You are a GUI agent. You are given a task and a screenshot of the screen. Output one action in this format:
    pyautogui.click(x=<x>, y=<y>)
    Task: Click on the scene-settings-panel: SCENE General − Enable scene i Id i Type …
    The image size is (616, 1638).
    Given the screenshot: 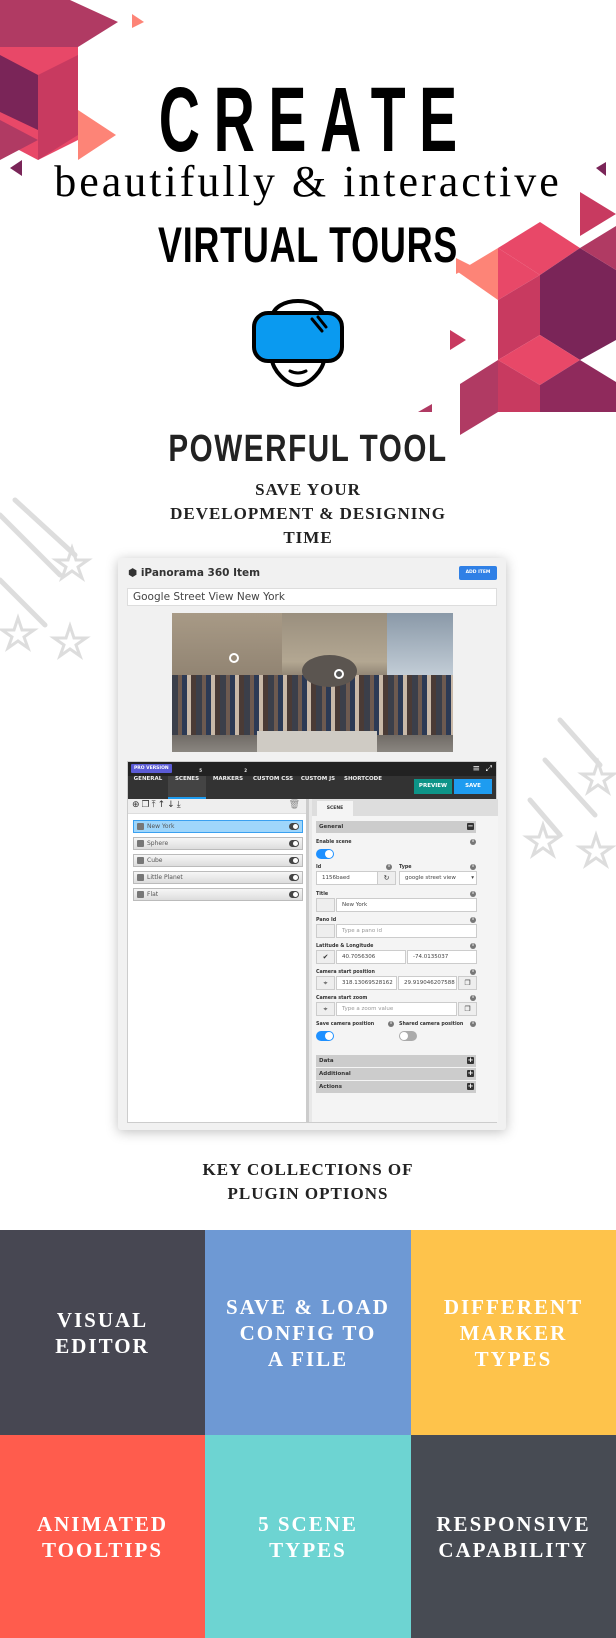 What is the action you would take?
    pyautogui.click(x=405, y=960)
    